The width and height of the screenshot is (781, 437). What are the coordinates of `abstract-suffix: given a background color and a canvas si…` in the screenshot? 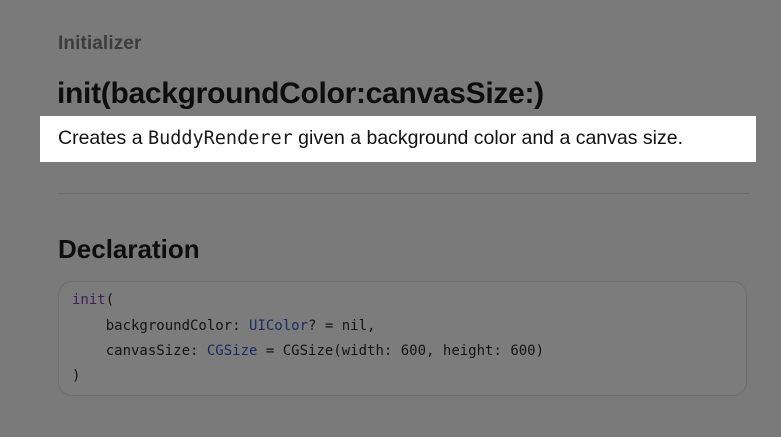 It's located at (488, 138).